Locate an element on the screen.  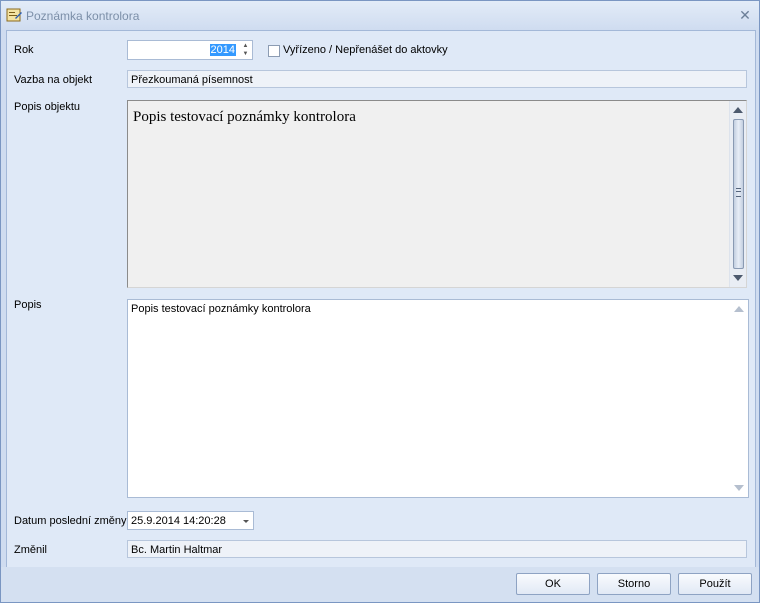
spin-down-icon: ▼ is located at coordinates (245, 54).